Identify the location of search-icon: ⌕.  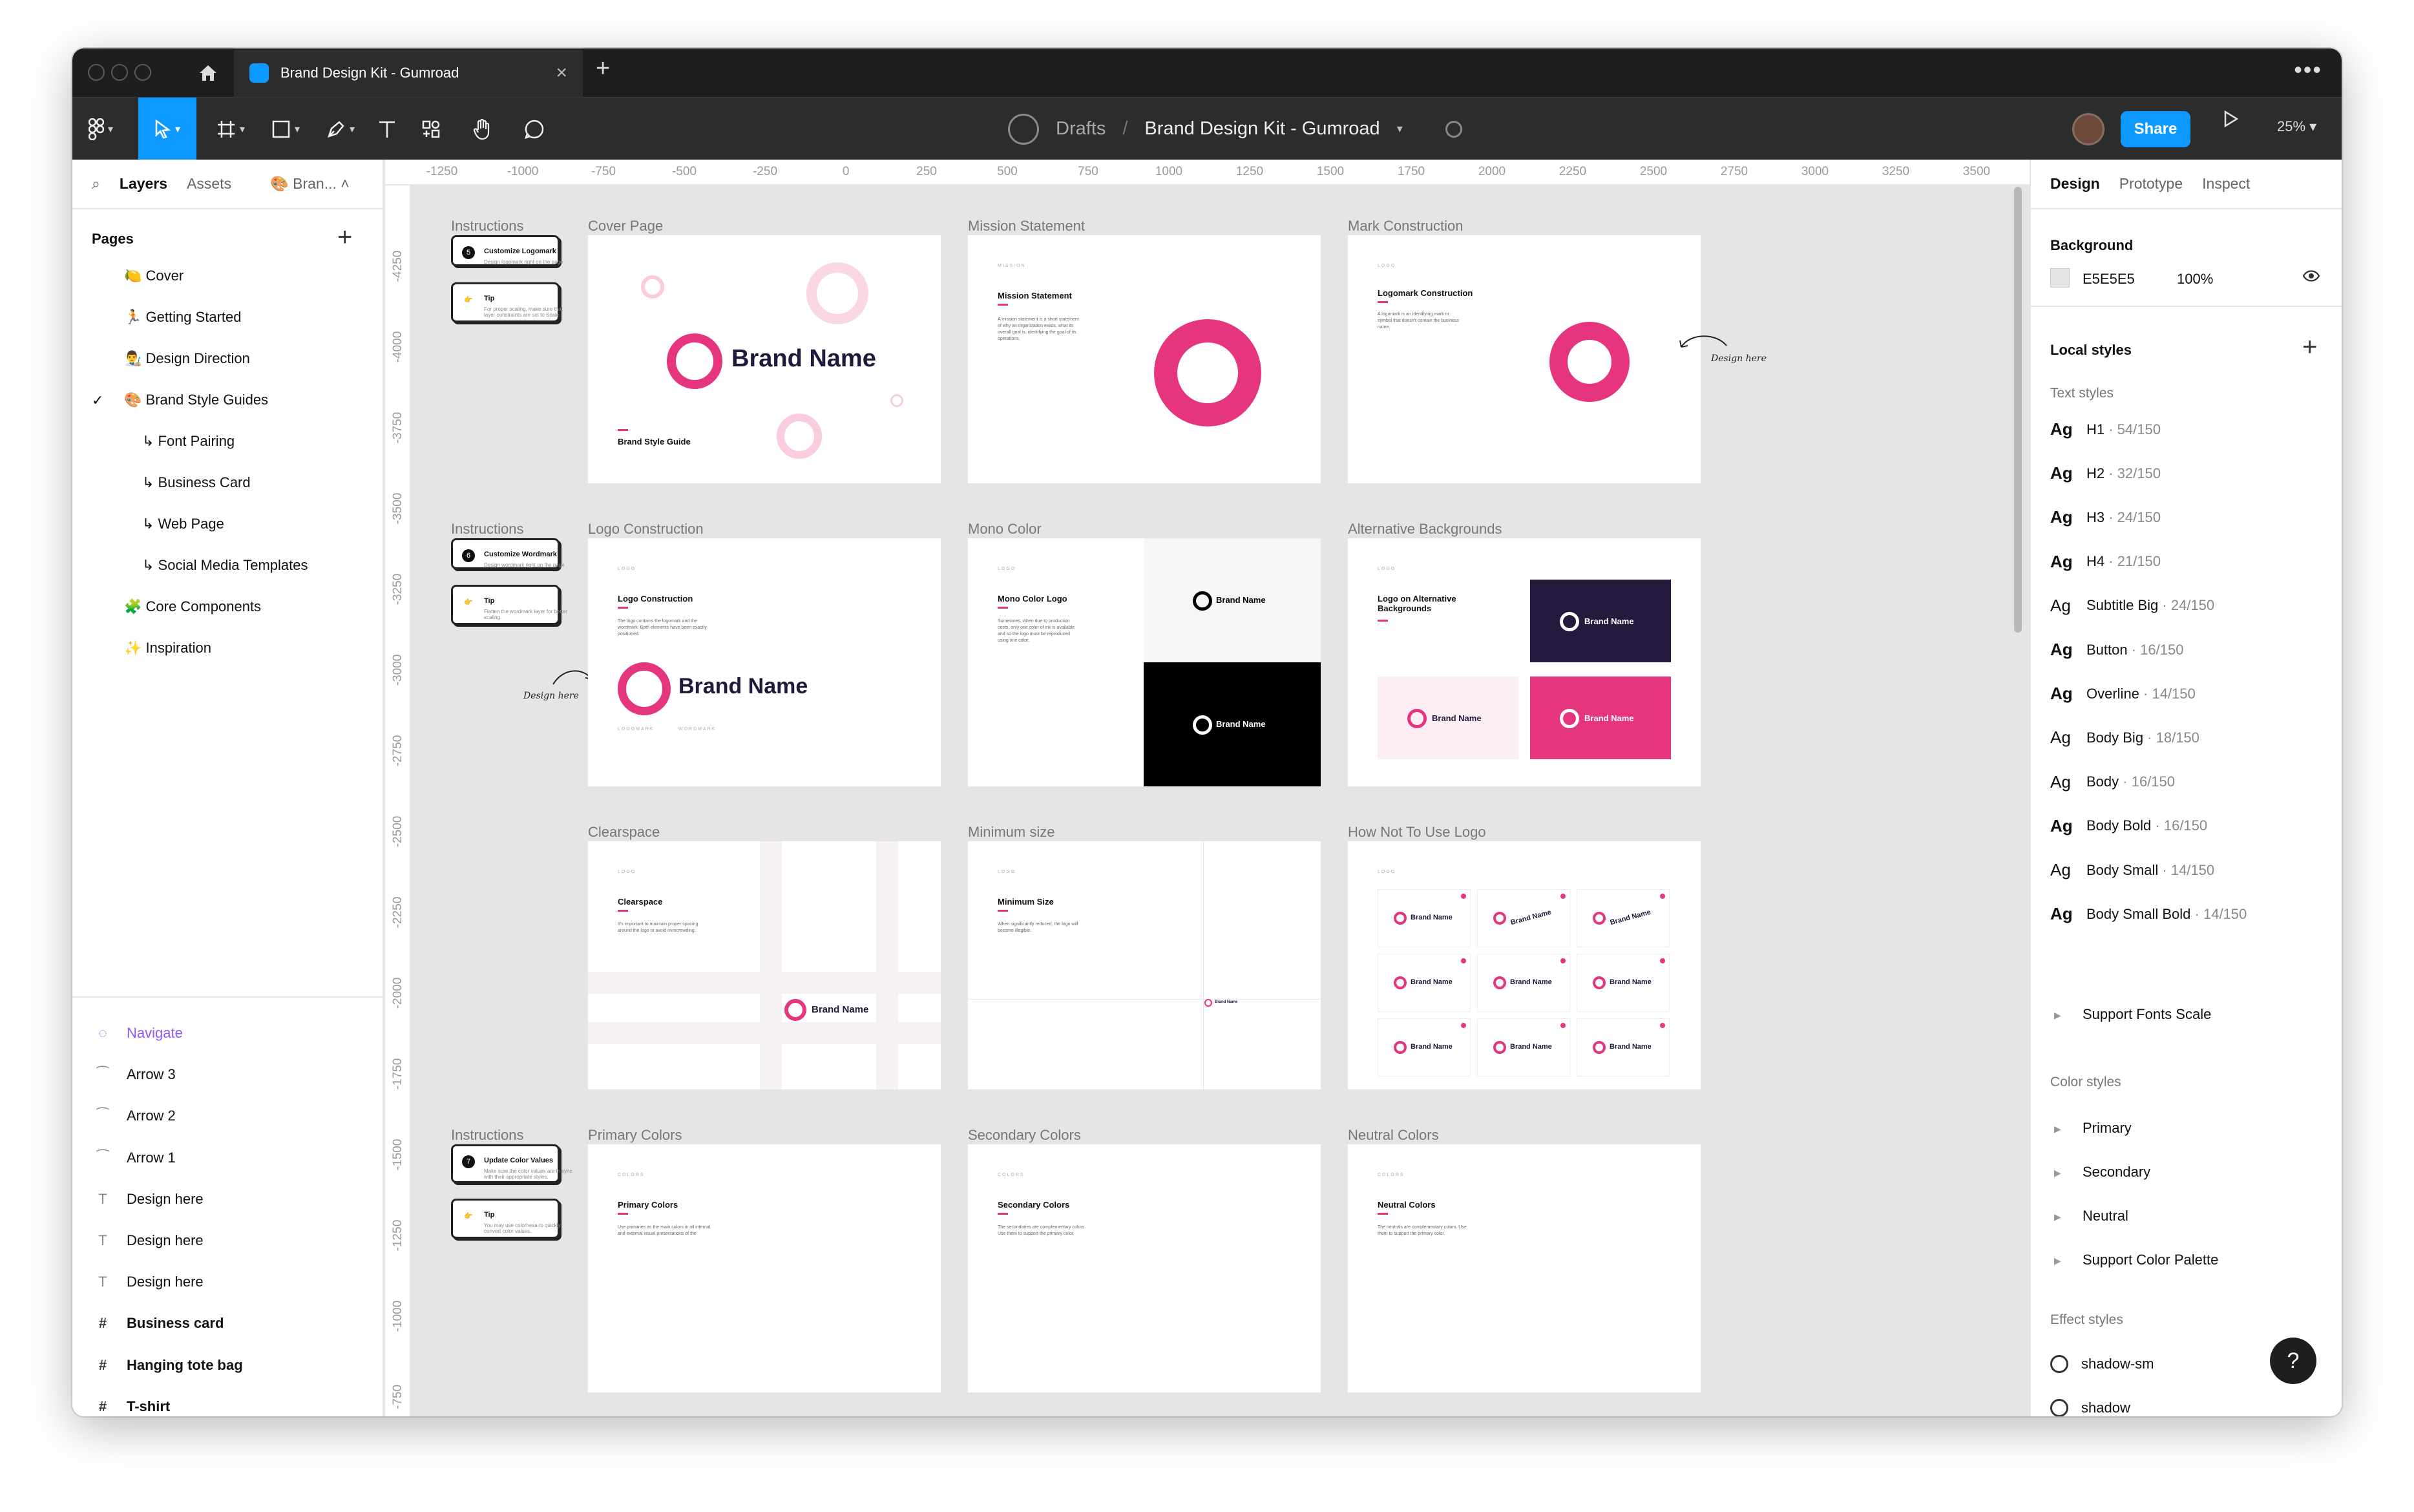
(96, 184).